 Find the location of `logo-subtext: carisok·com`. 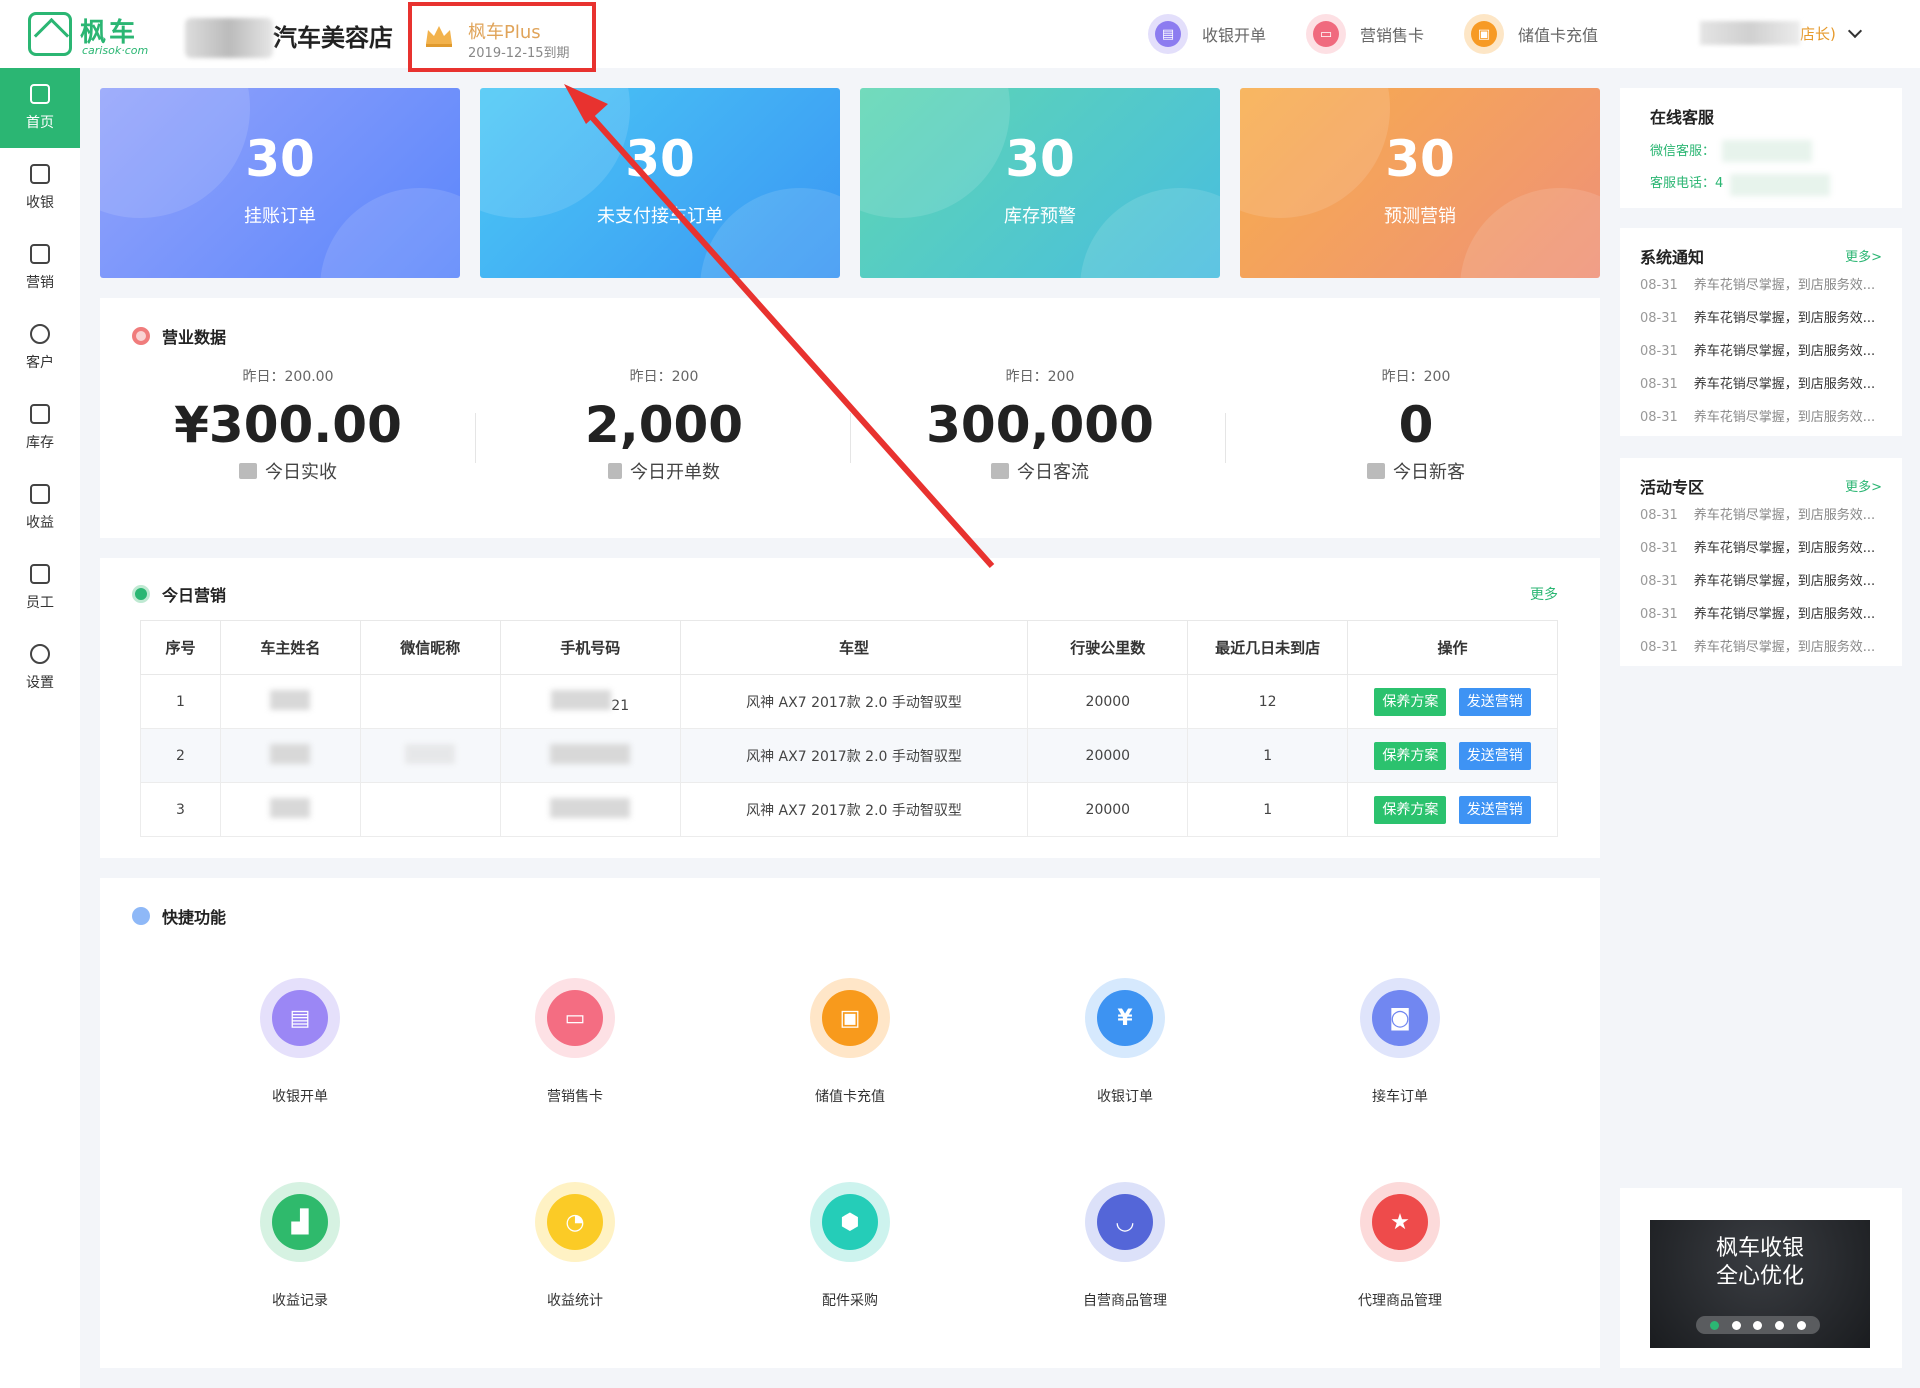

logo-subtext: carisok·com is located at coordinates (115, 50).